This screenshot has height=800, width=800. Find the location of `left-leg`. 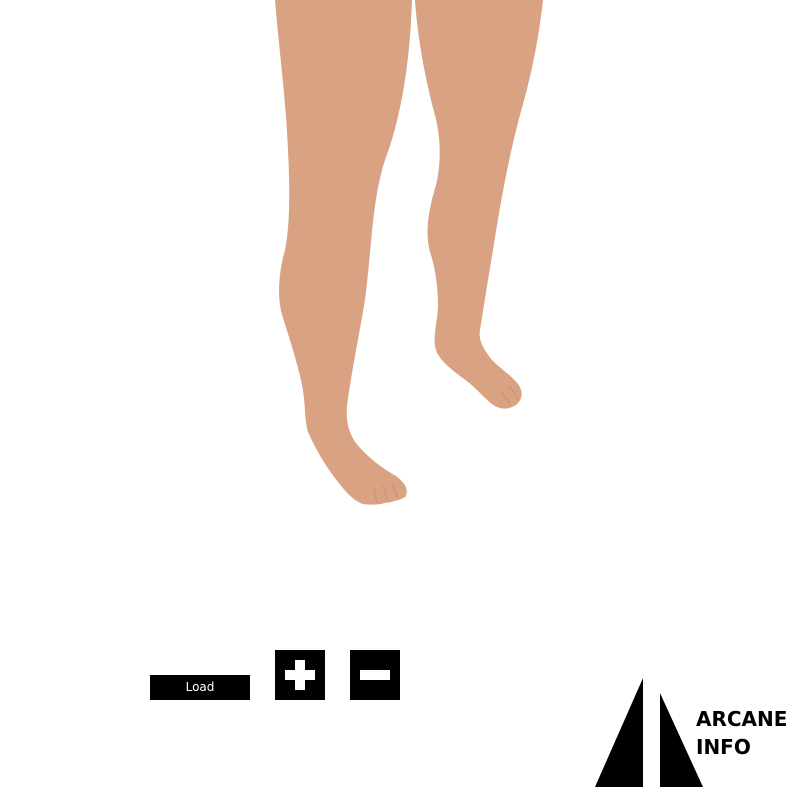

left-leg is located at coordinates (343, 252).